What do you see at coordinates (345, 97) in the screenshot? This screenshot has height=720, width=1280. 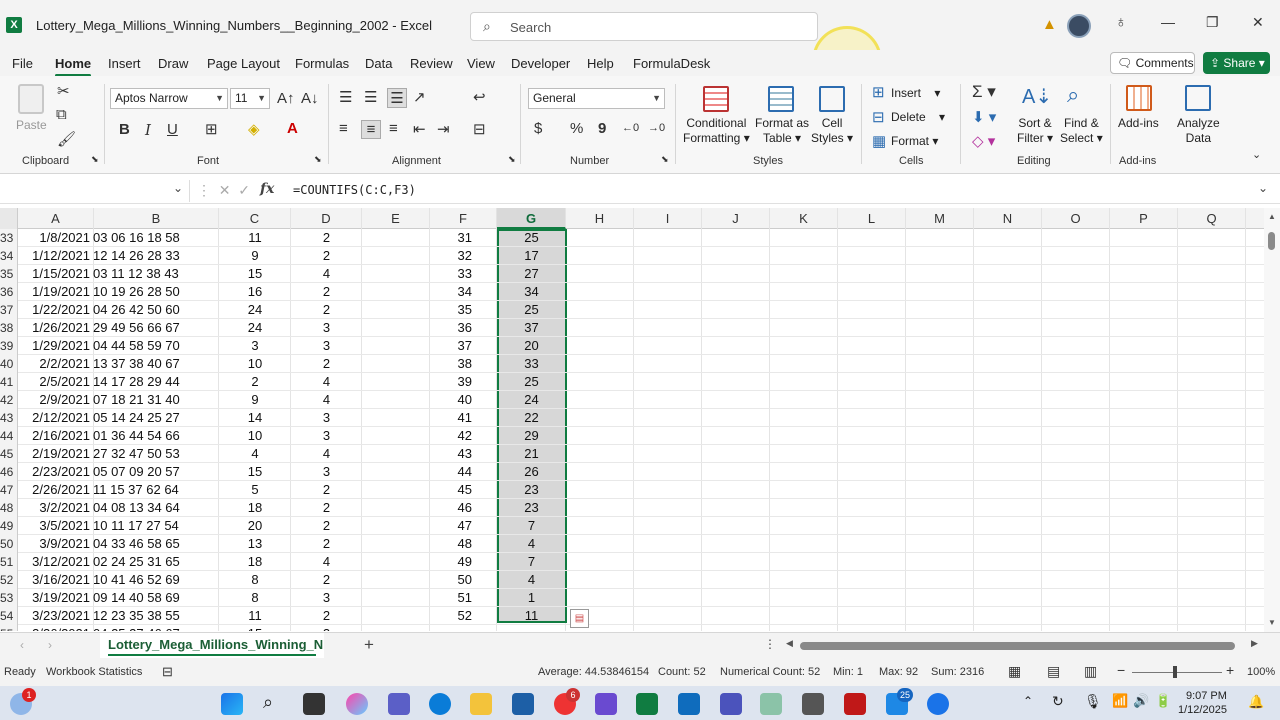 I see `align-top-icon: ☰` at bounding box center [345, 97].